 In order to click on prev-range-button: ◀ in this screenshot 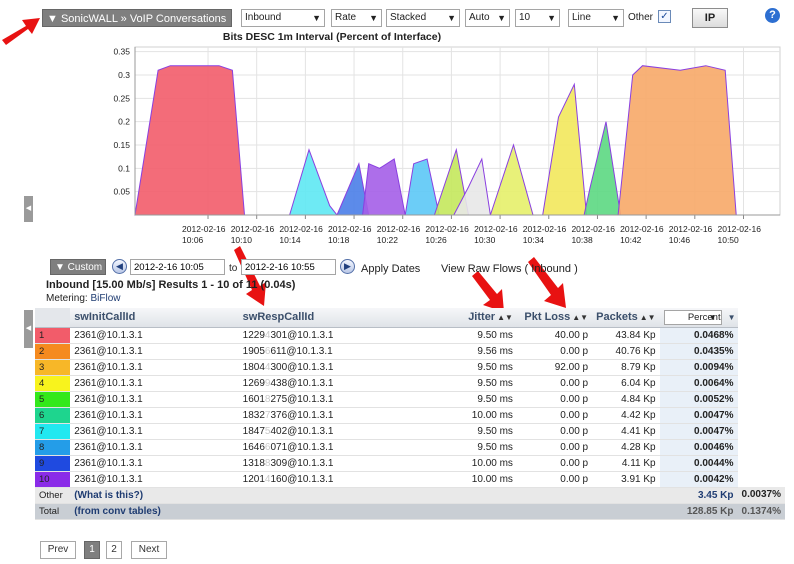, I will do `click(119, 266)`.